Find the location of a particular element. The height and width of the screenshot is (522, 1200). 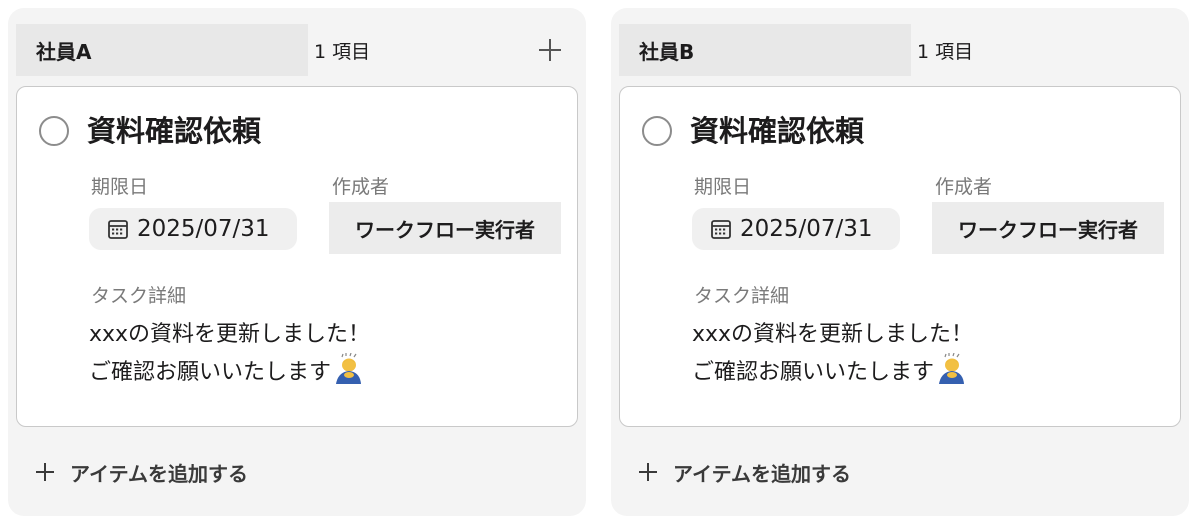

column-header: 社員A 1 項目 is located at coordinates (297, 50).